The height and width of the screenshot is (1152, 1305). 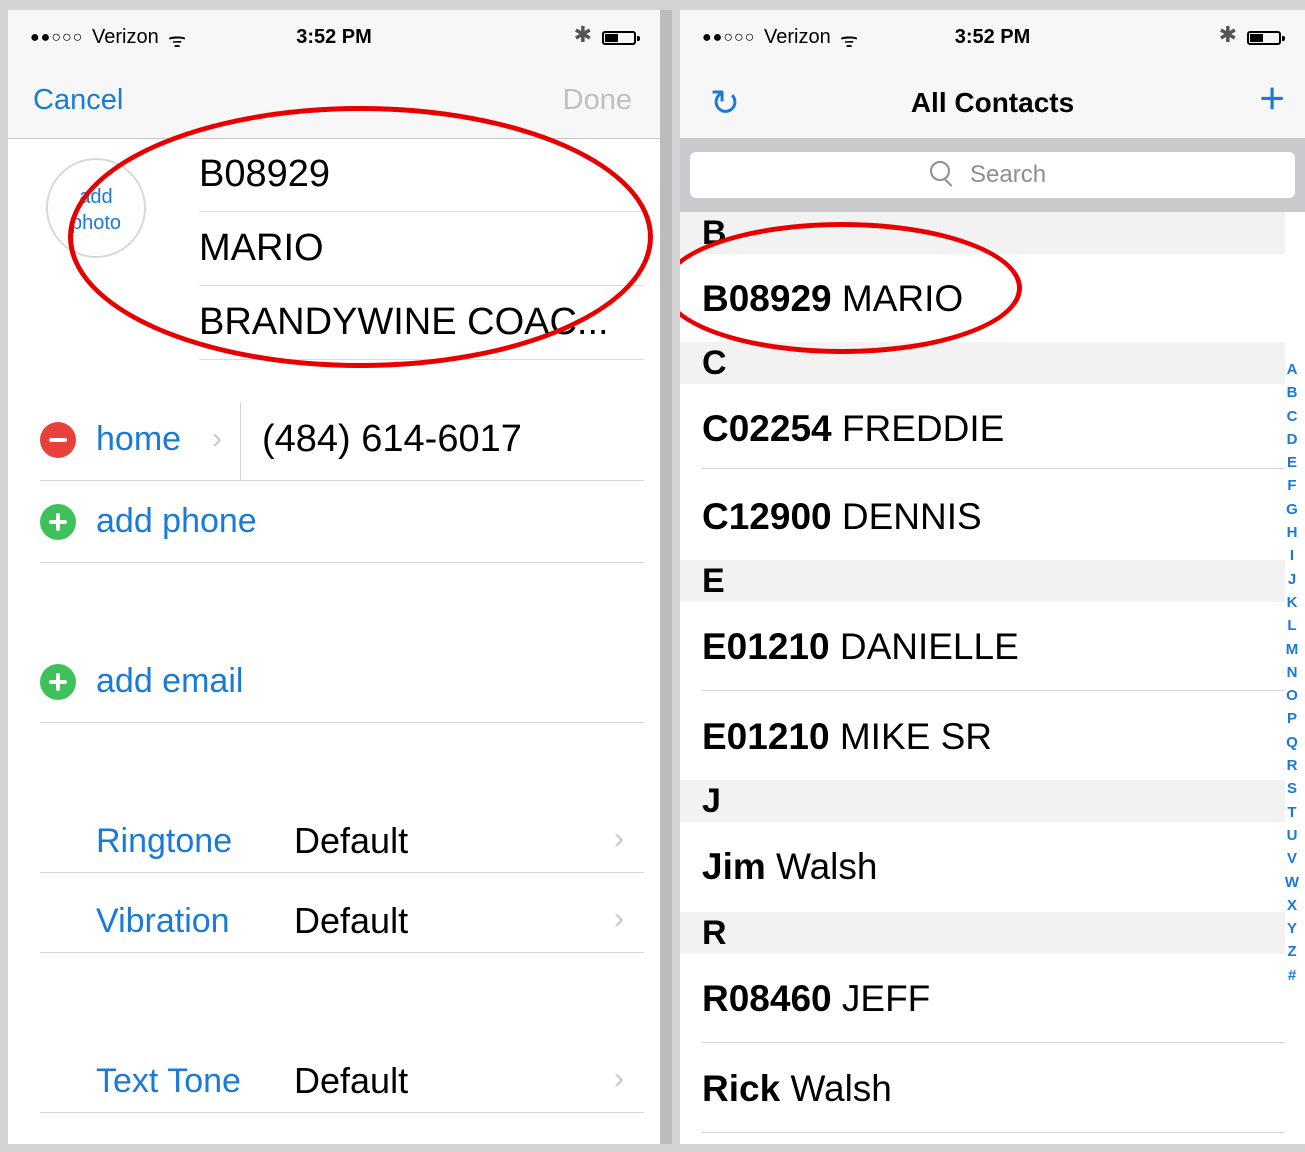 I want to click on contact-name: E01210 MIKE SR, so click(x=847, y=737).